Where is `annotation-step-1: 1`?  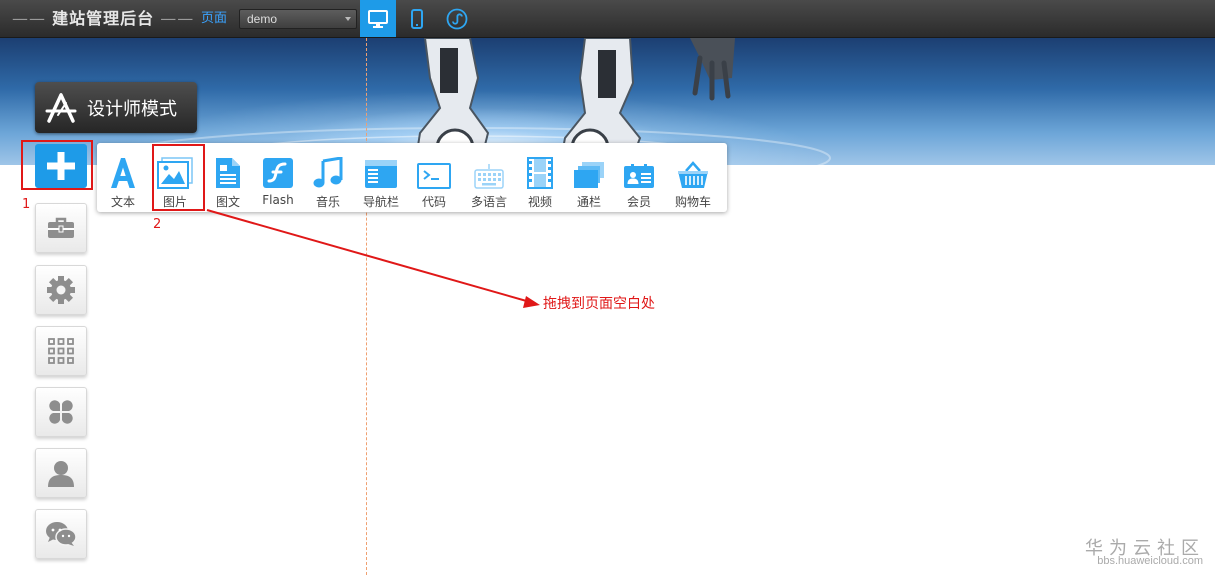 annotation-step-1: 1 is located at coordinates (26, 204).